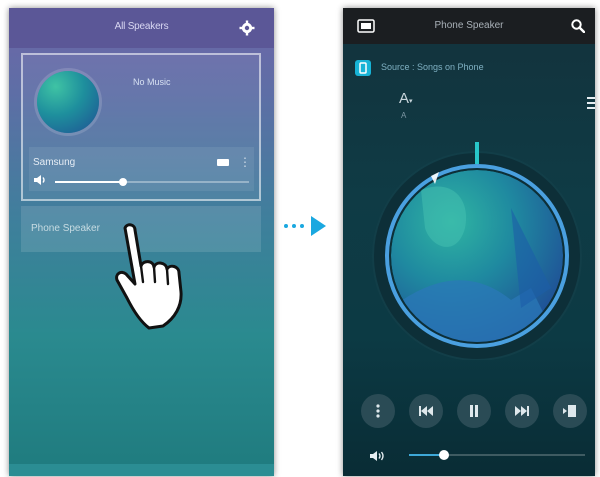  What do you see at coordinates (158, 279) in the screenshot?
I see `pointing-hand-icon` at bounding box center [158, 279].